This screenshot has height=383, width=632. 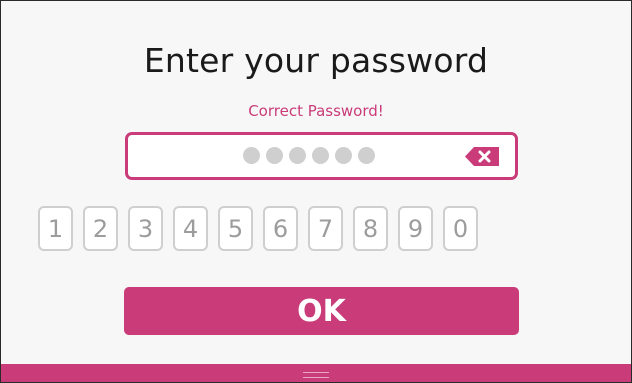 I want to click on numeric-keypad: 1 2 3 4 5 6 7 8 9 0, so click(x=258, y=228).